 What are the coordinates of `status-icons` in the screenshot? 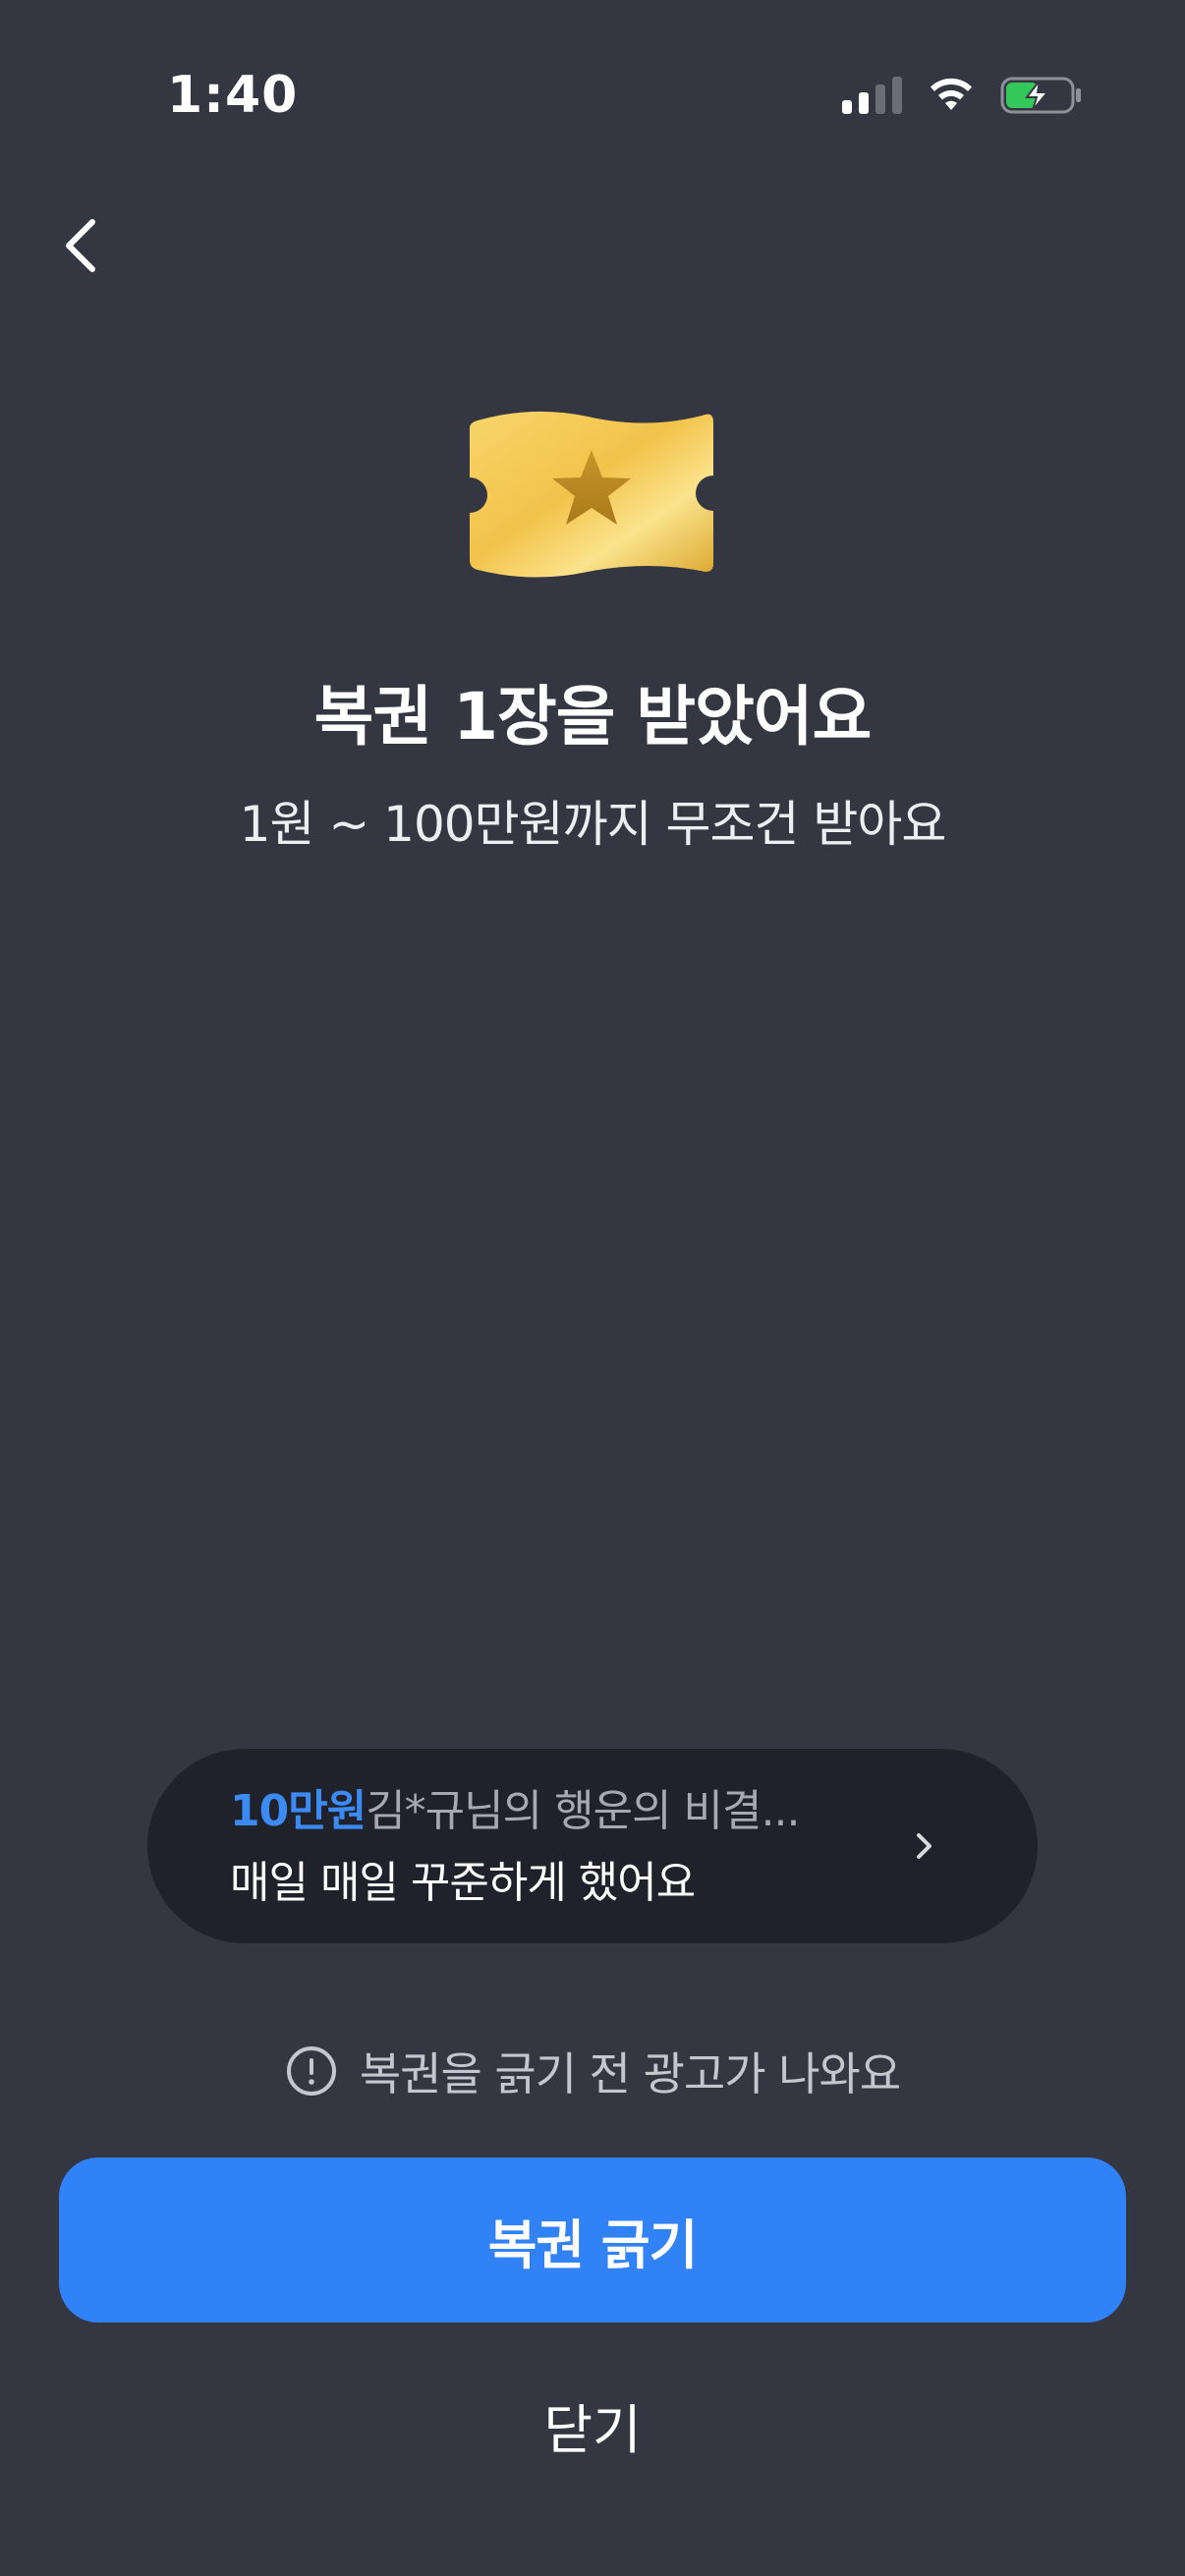 It's located at (963, 95).